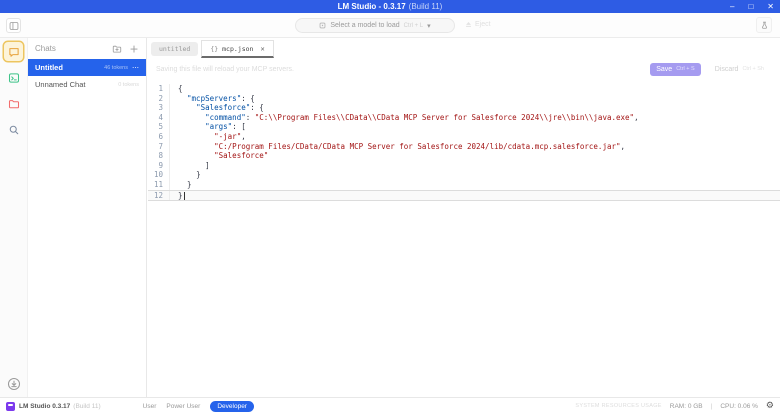  What do you see at coordinates (159, 175) in the screenshot?
I see `line-number: 10` at bounding box center [159, 175].